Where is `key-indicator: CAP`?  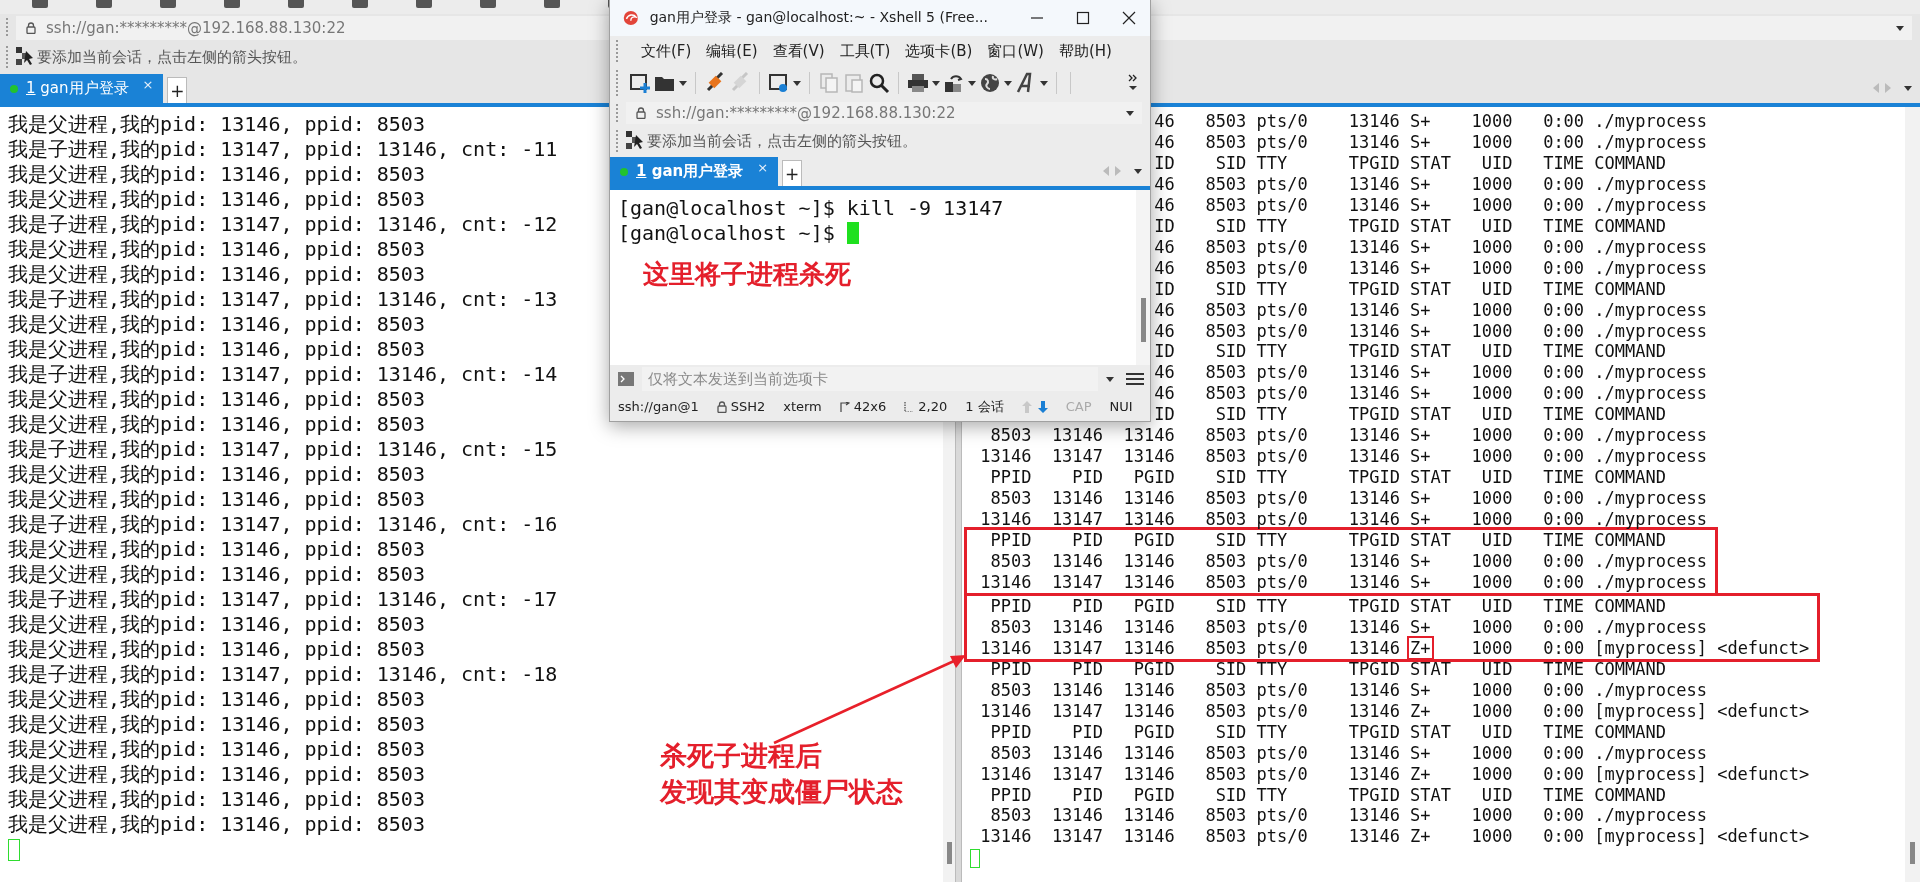 key-indicator: CAP is located at coordinates (1078, 406).